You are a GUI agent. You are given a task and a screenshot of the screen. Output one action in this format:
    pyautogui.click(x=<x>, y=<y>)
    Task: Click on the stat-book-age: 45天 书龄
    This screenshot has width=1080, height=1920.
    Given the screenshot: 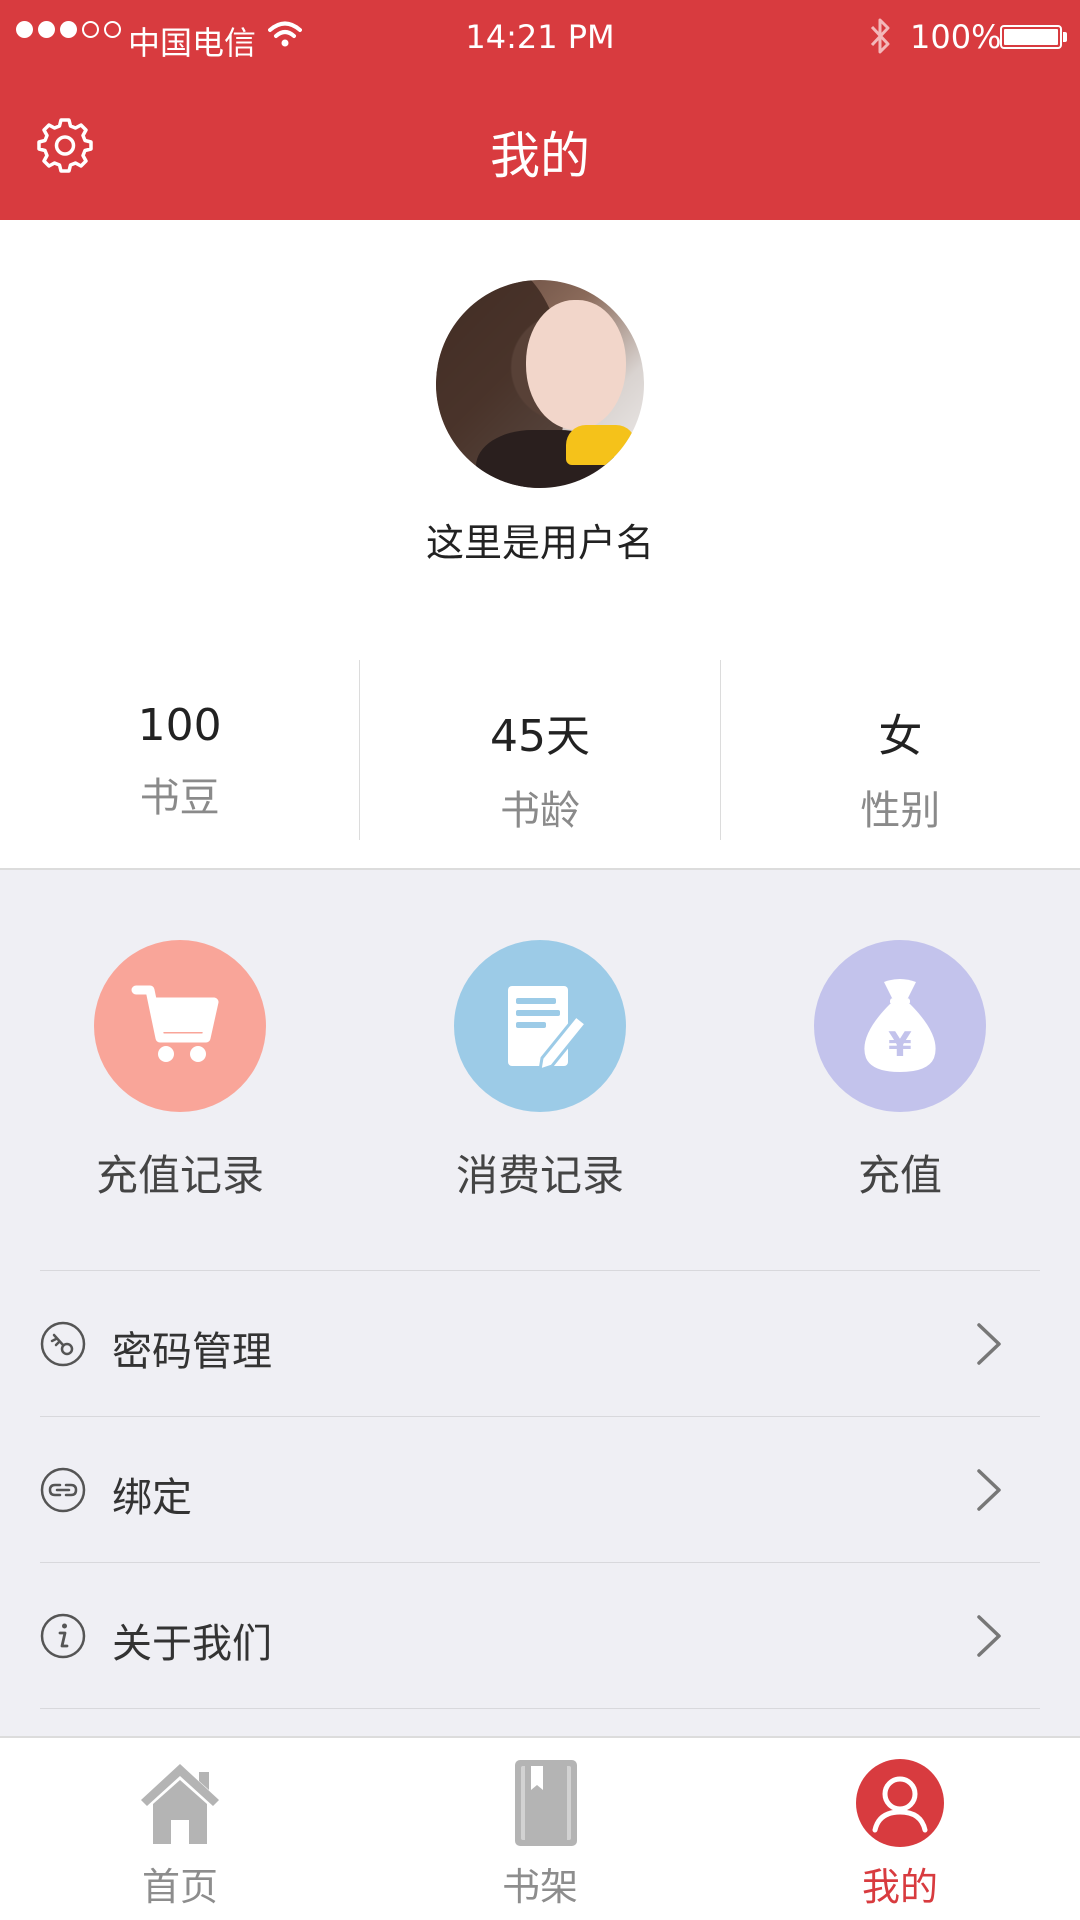 What is the action you would take?
    pyautogui.click(x=539, y=750)
    